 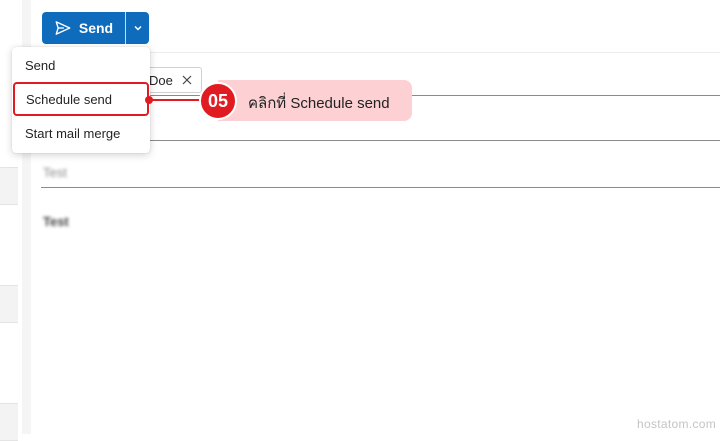 I want to click on send-button-label: Send, so click(x=96, y=28).